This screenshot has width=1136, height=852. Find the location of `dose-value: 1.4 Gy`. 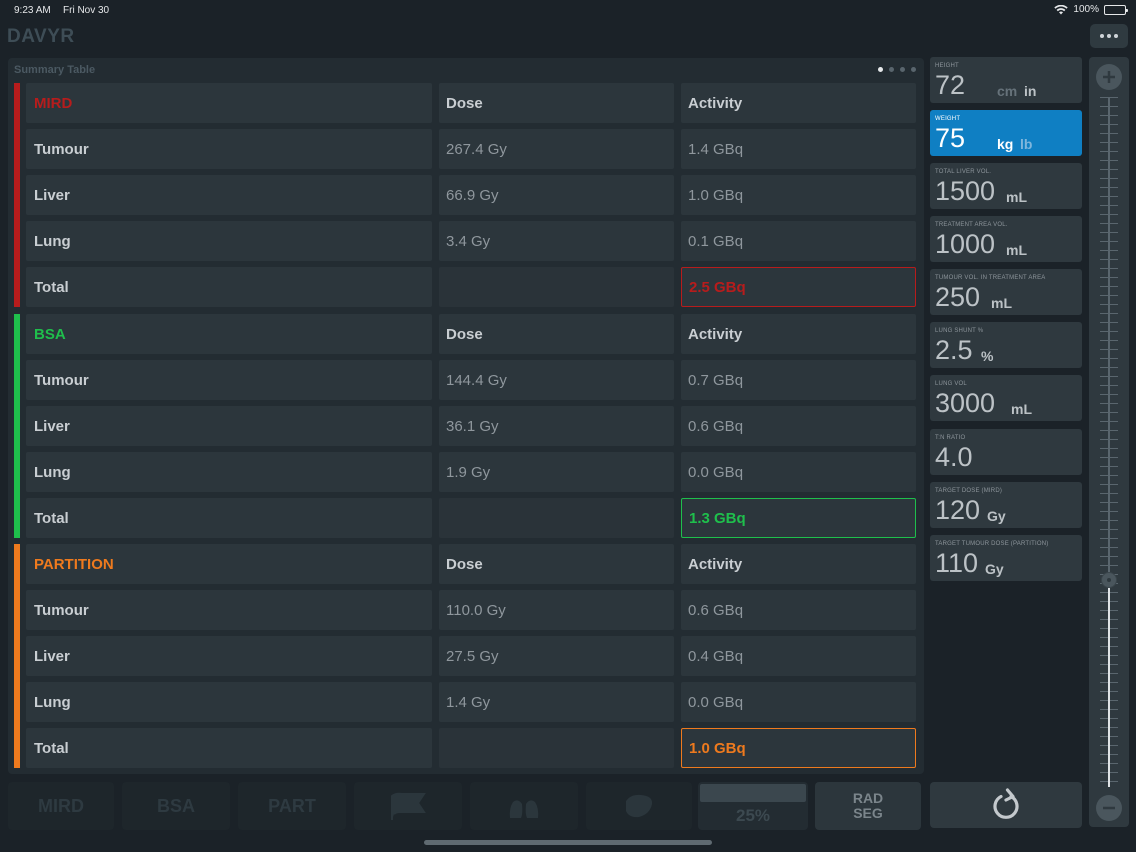

dose-value: 1.4 Gy is located at coordinates (556, 702).